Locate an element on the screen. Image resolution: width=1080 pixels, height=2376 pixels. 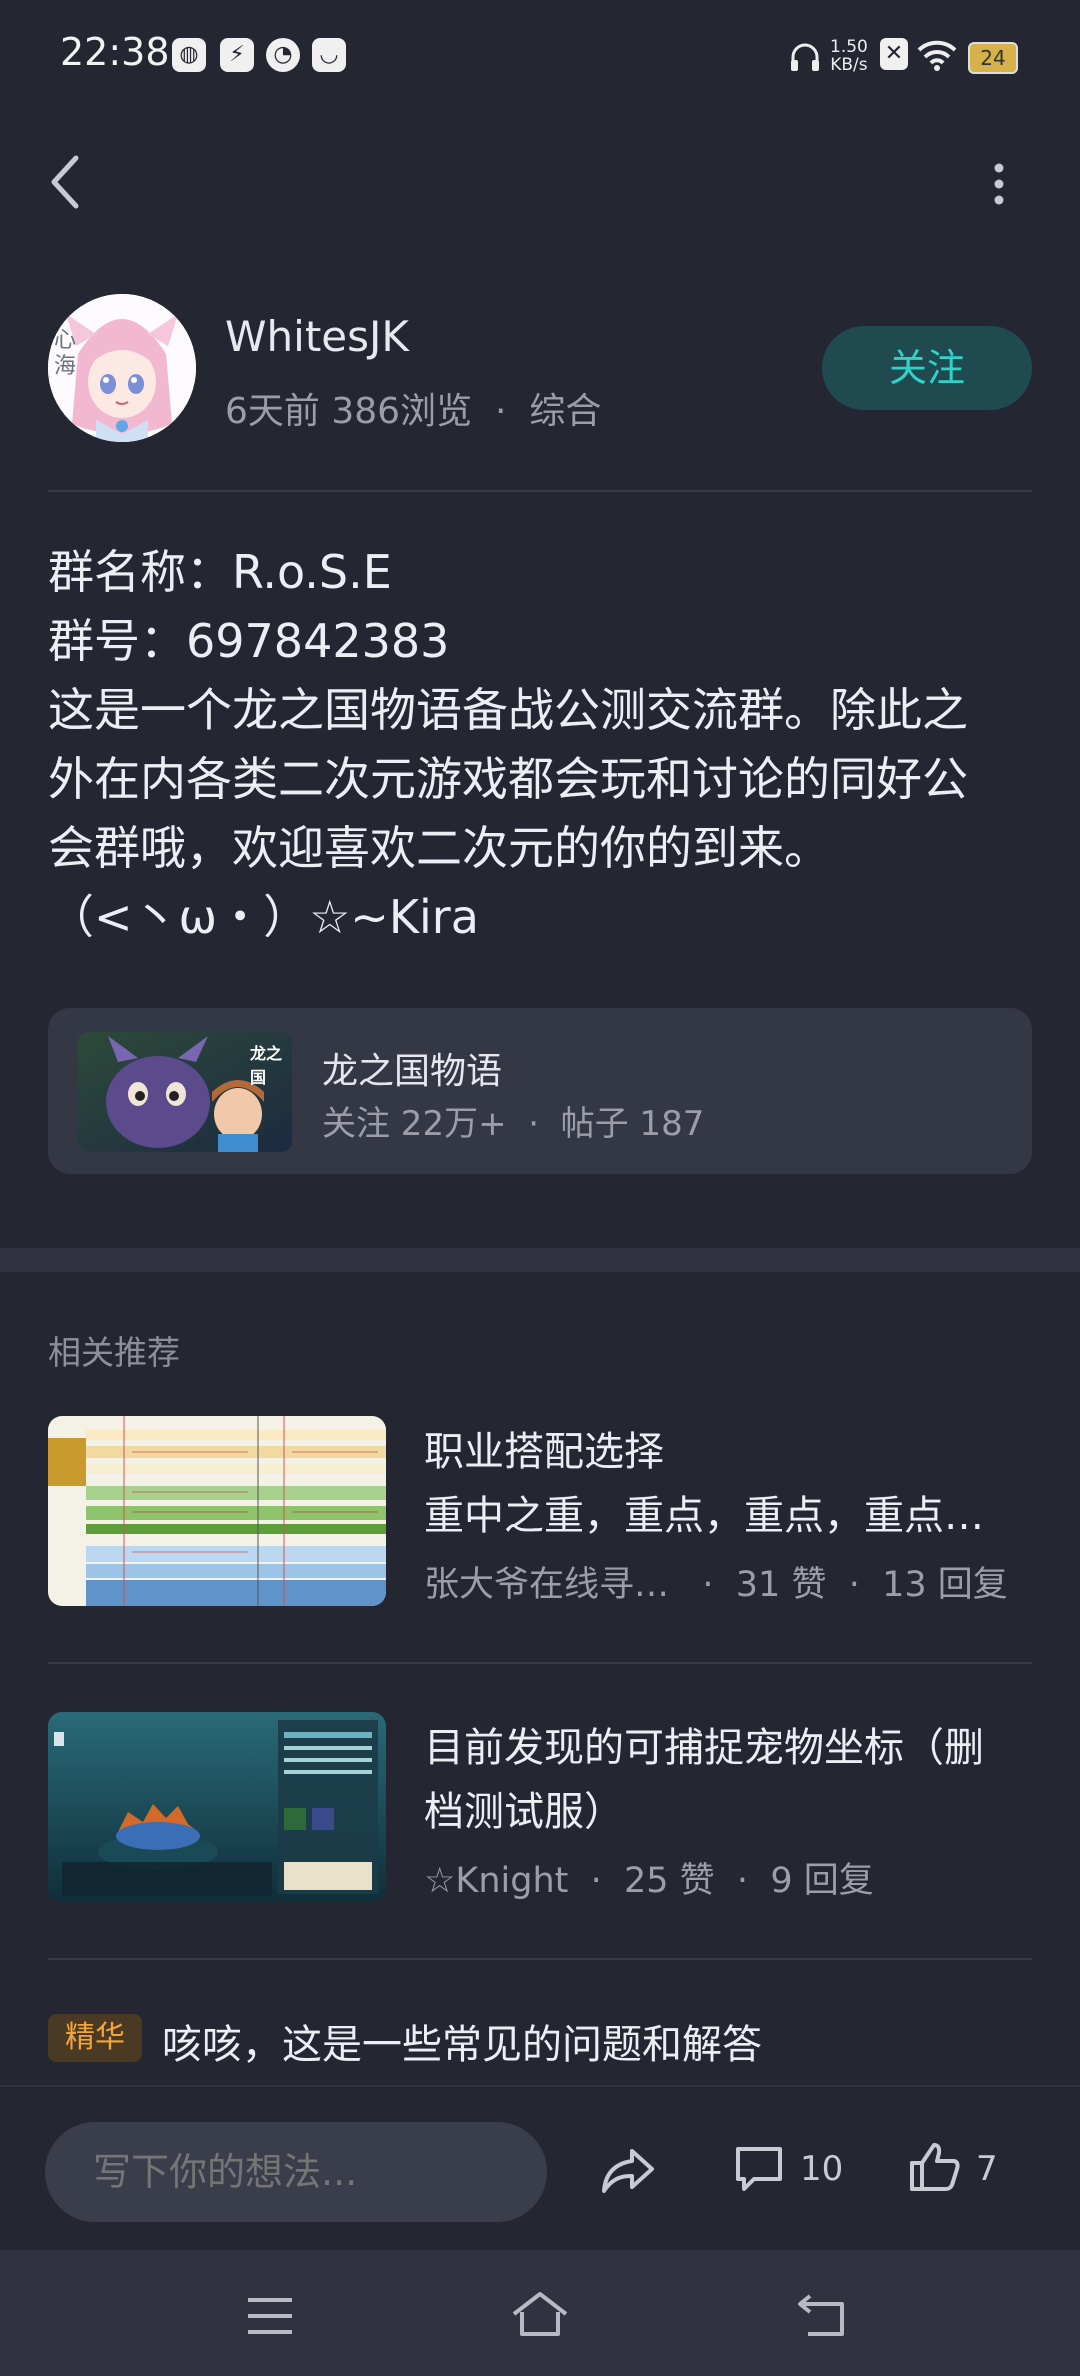
topic-card: 龙之国 龙之国物语 关注 22万+ · 帖子 187 is located at coordinates (540, 1091).